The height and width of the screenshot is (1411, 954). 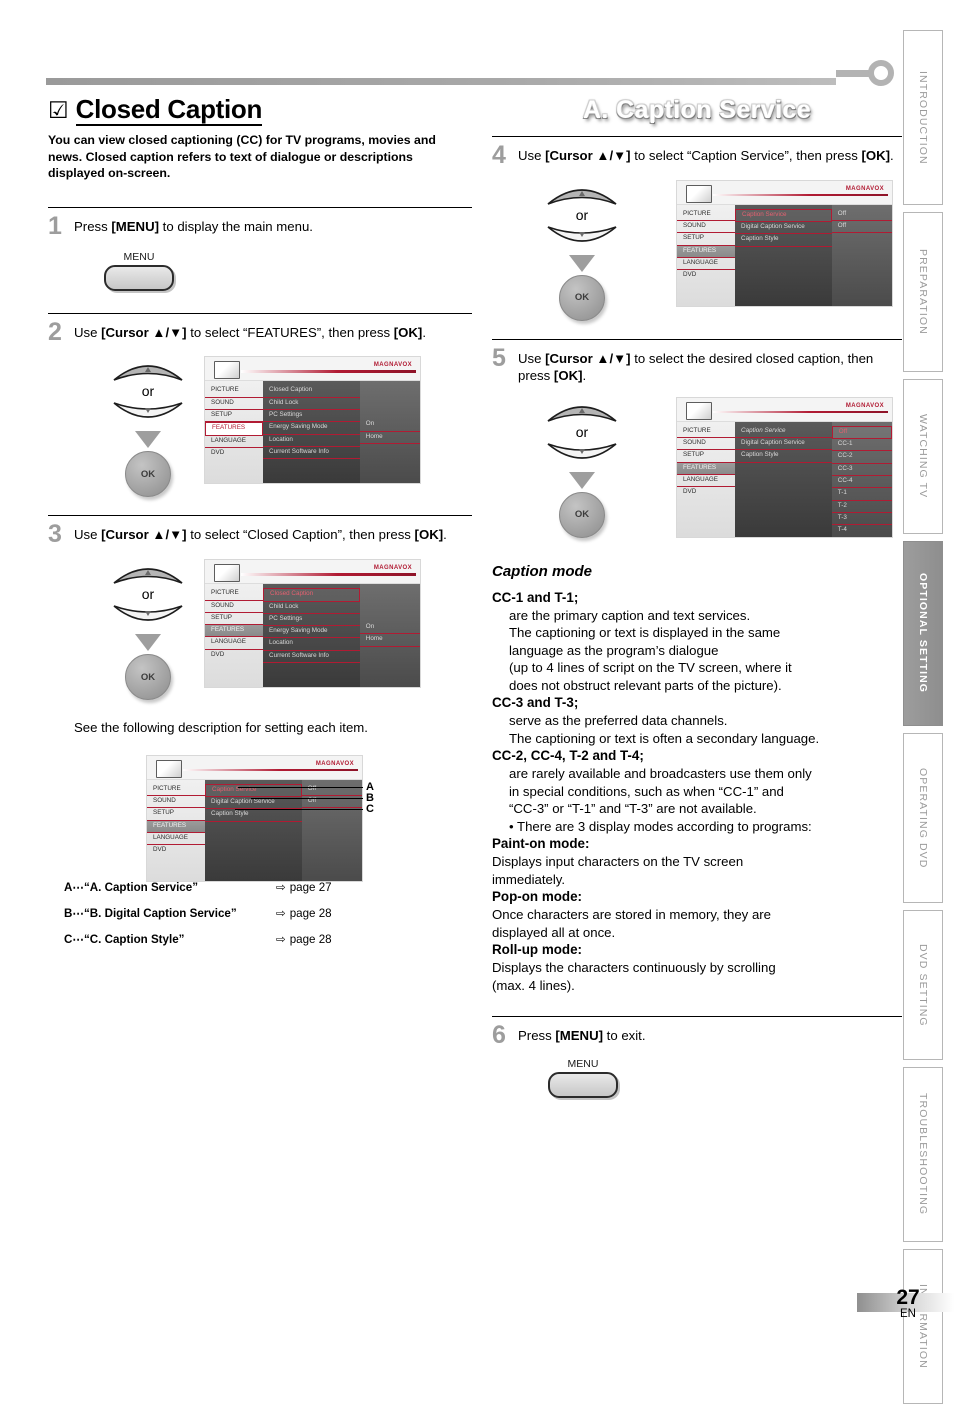 What do you see at coordinates (582, 467) in the screenshot?
I see `cursor-keys-graphic-5: or OK` at bounding box center [582, 467].